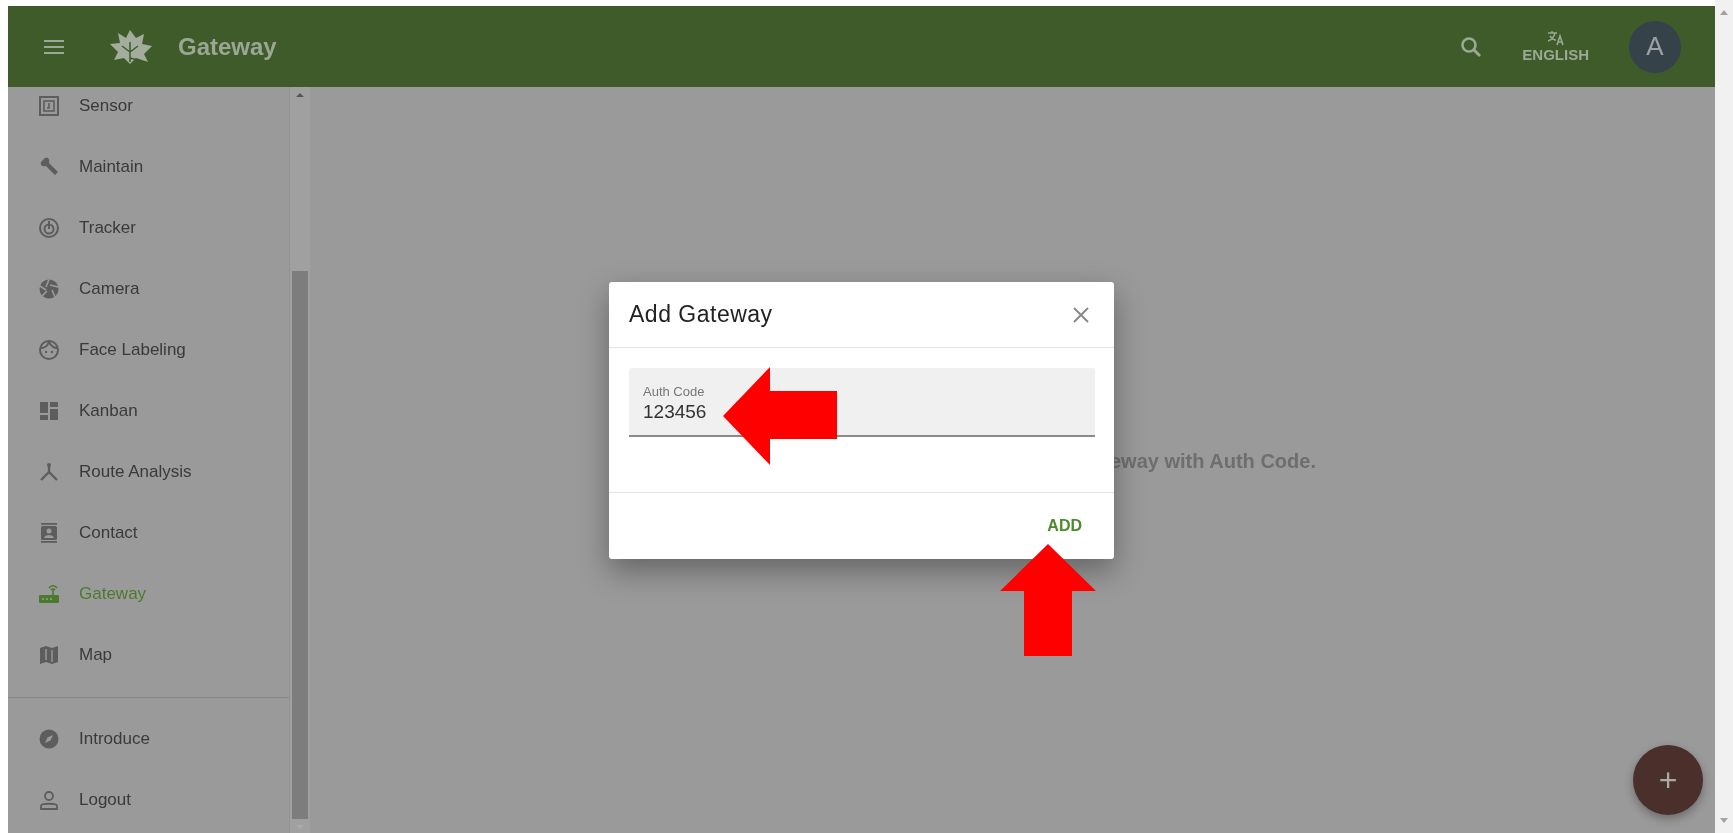  What do you see at coordinates (148, 738) in the screenshot?
I see `nav-item: Introduce` at bounding box center [148, 738].